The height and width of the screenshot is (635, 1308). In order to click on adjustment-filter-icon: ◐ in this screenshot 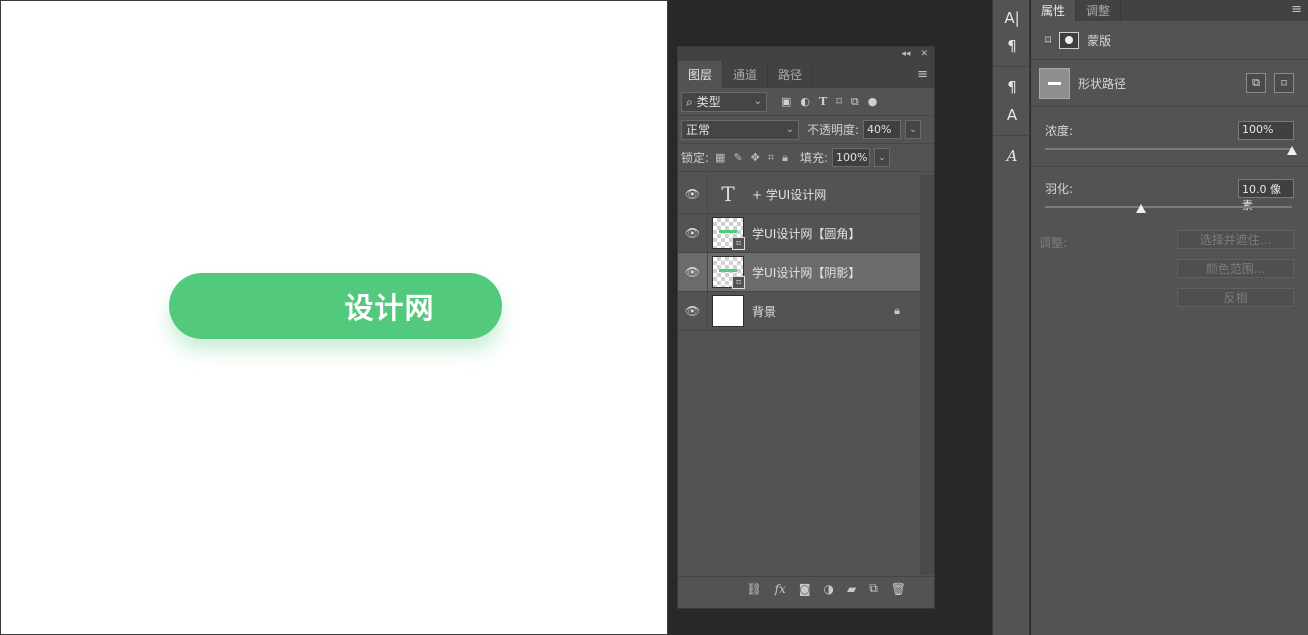, I will do `click(805, 101)`.